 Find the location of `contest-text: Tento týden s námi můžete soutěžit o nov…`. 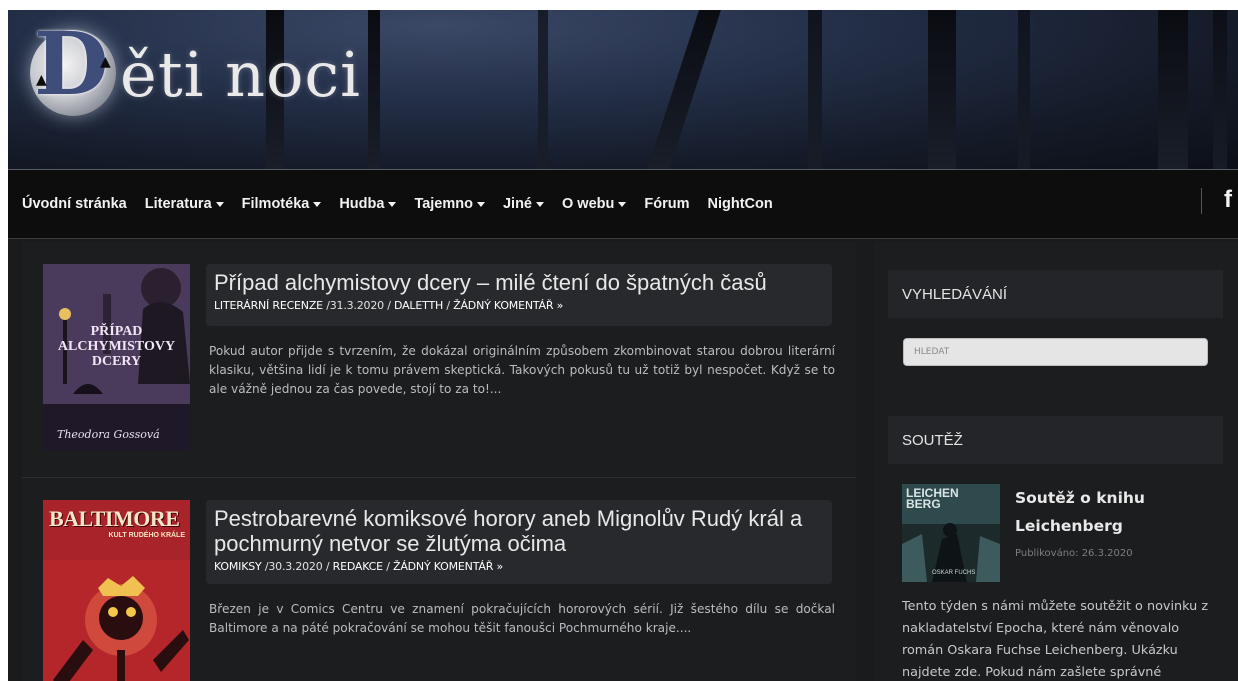

contest-text: Tento týden s námi můžete soutěžit o nov… is located at coordinates (1055, 639).